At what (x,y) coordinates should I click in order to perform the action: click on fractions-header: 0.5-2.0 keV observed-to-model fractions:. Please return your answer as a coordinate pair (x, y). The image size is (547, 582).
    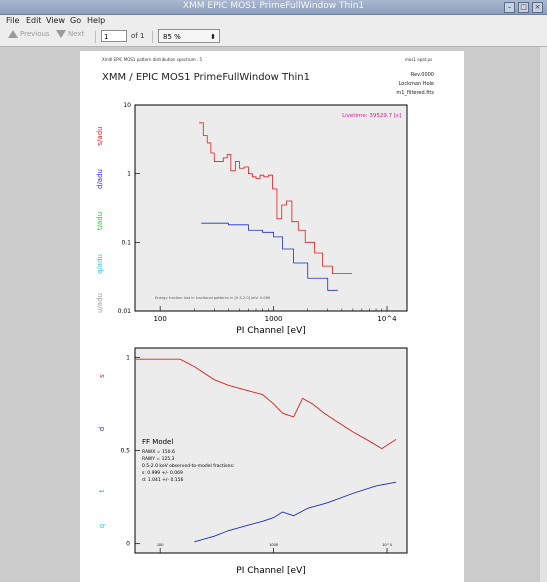
    Looking at the image, I should click on (188, 466).